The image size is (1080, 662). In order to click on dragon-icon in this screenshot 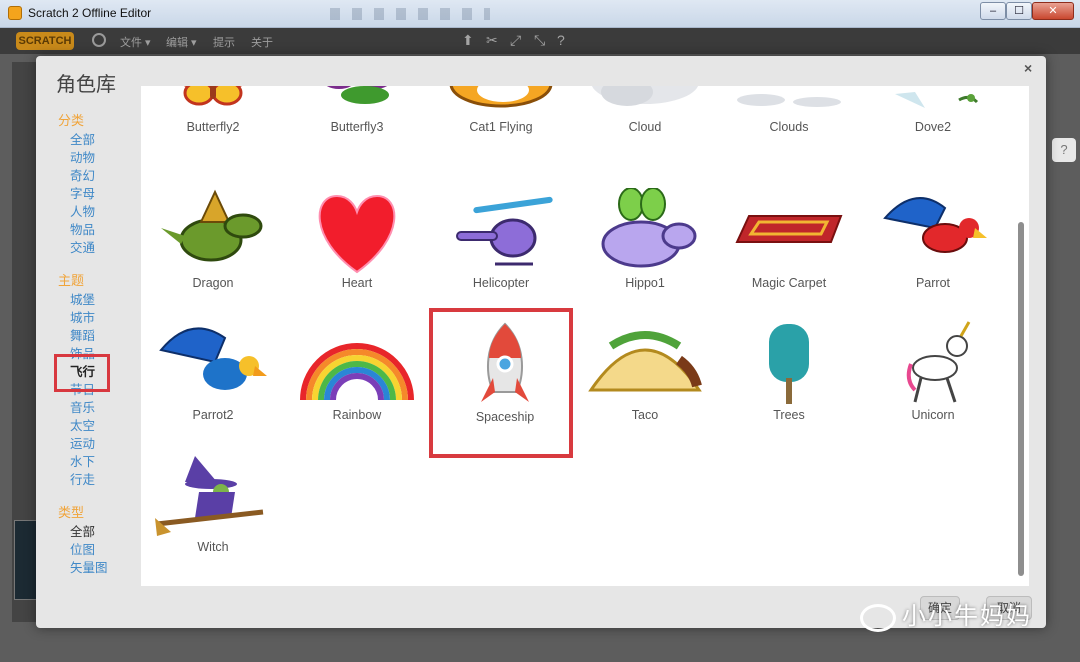, I will do `click(213, 231)`.